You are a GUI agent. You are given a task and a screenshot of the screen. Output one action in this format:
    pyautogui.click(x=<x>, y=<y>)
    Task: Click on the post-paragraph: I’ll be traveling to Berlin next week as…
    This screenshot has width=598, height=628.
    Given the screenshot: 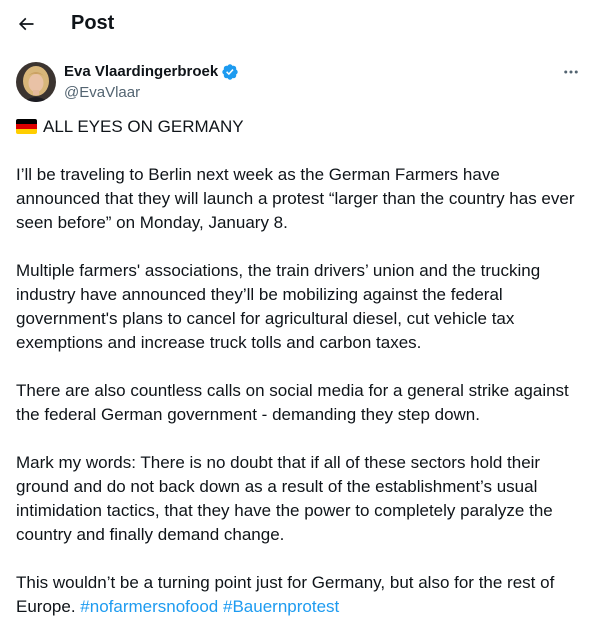 What is the action you would take?
    pyautogui.click(x=295, y=198)
    